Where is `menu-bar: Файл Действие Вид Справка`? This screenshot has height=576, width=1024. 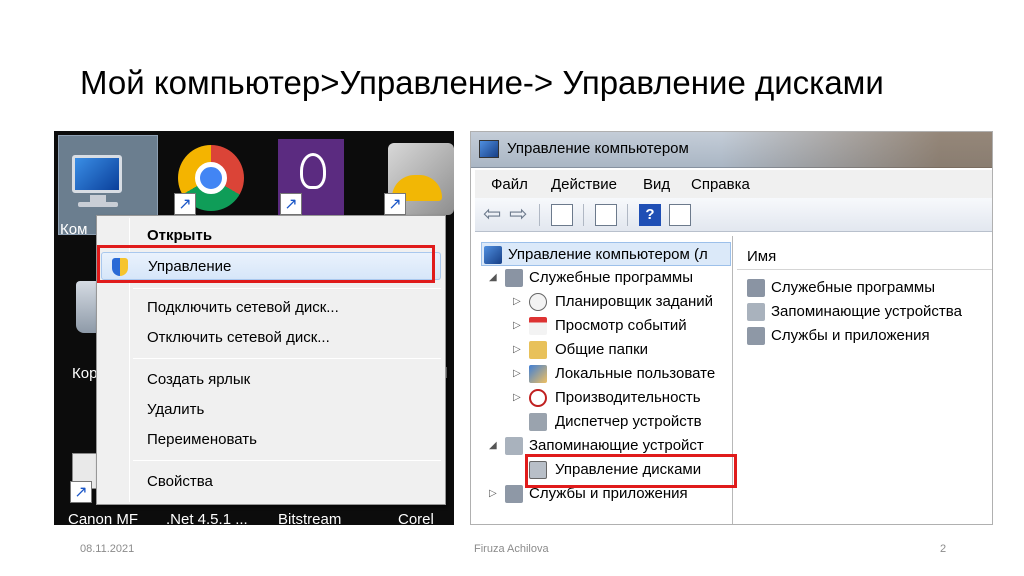
menu-bar: Файл Действие Вид Справка is located at coordinates (733, 184).